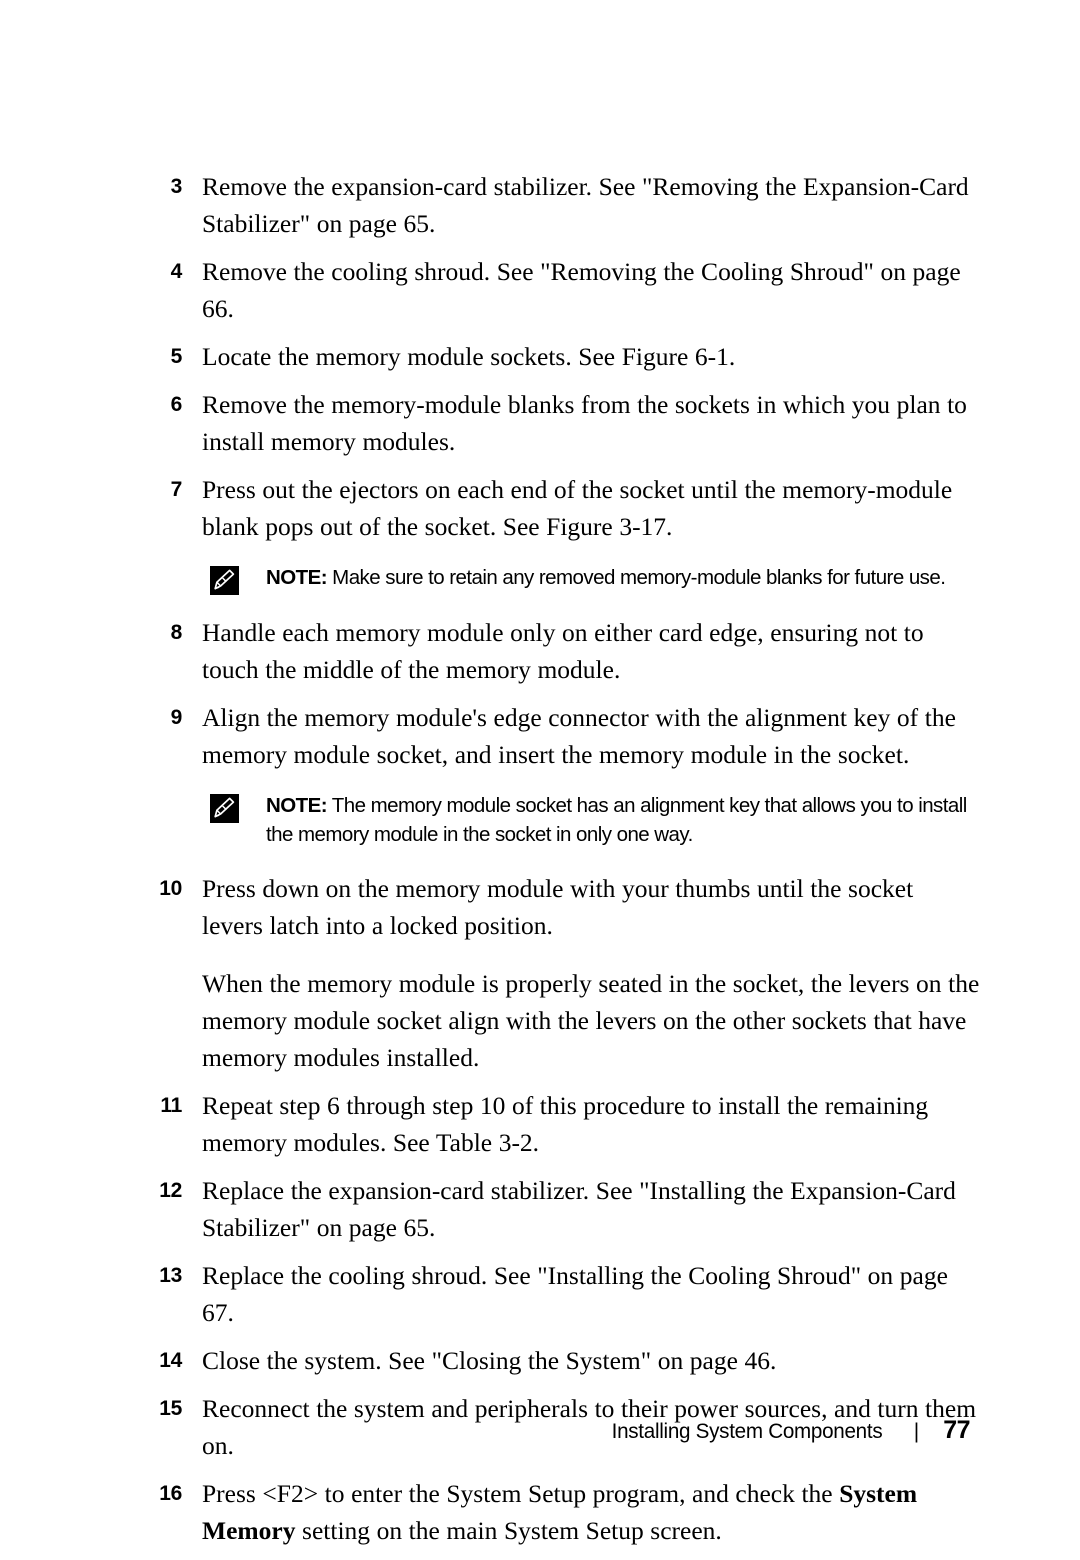 This screenshot has height=1560, width=1080. What do you see at coordinates (176, 632) in the screenshot?
I see `step-number: 8` at bounding box center [176, 632].